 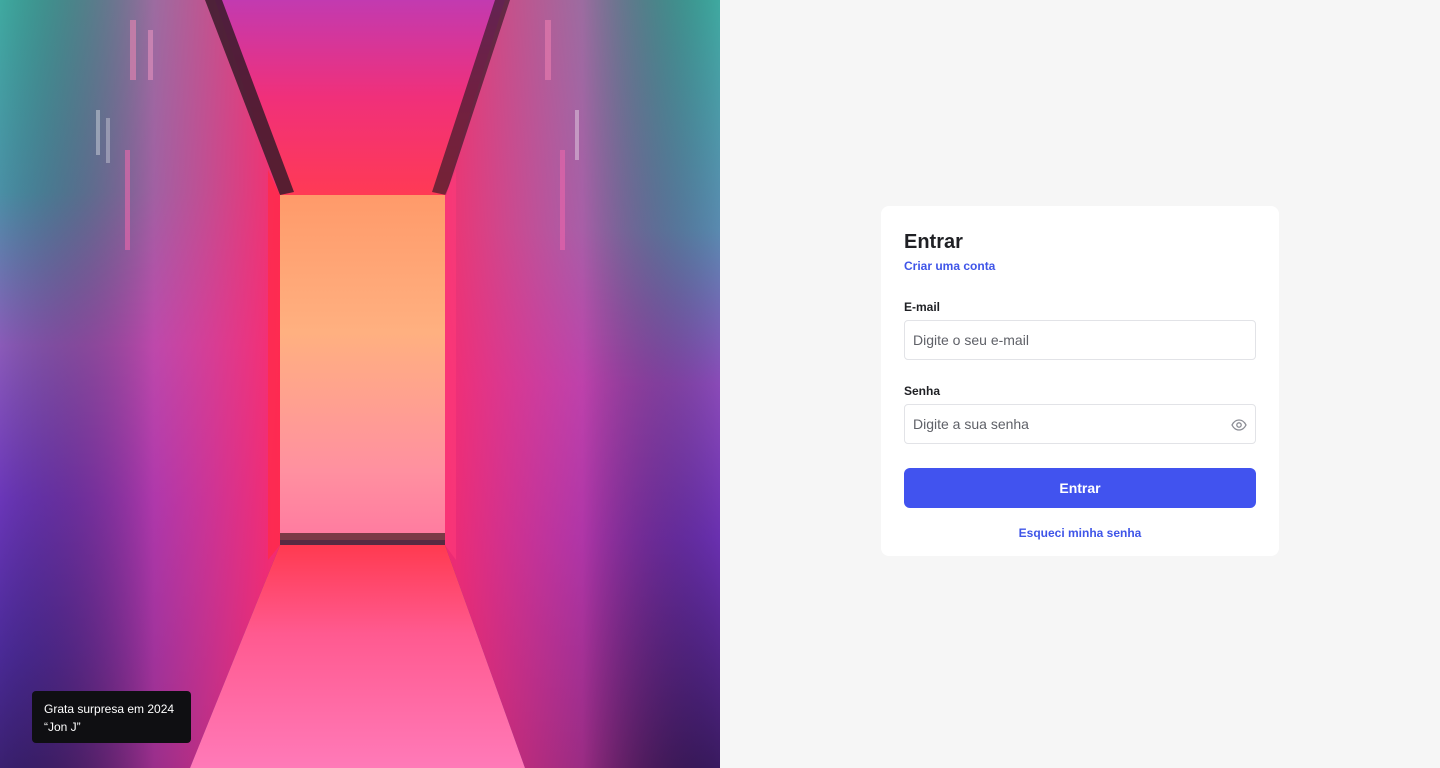 What do you see at coordinates (922, 307) in the screenshot?
I see `email-label: E-mail` at bounding box center [922, 307].